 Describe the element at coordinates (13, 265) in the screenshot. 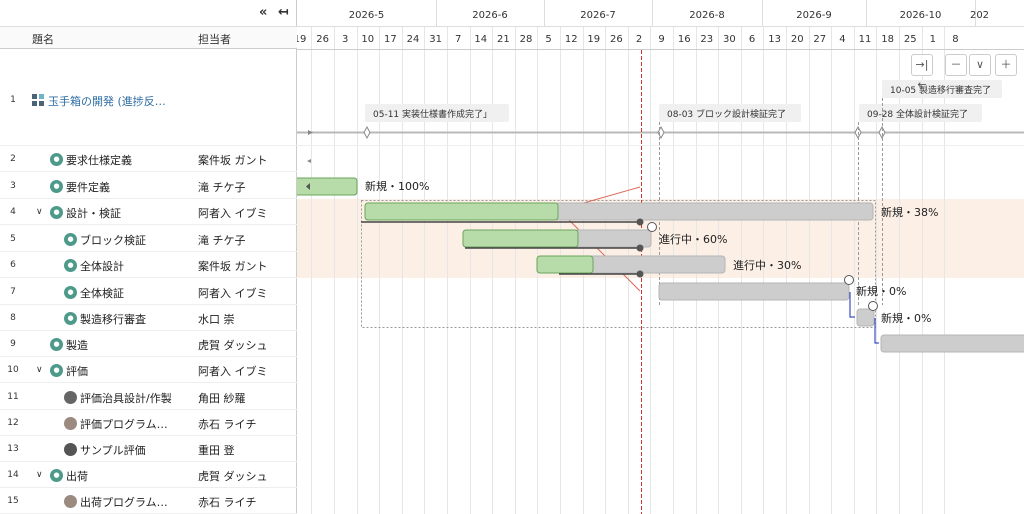

I see `row-number: 6` at that location.